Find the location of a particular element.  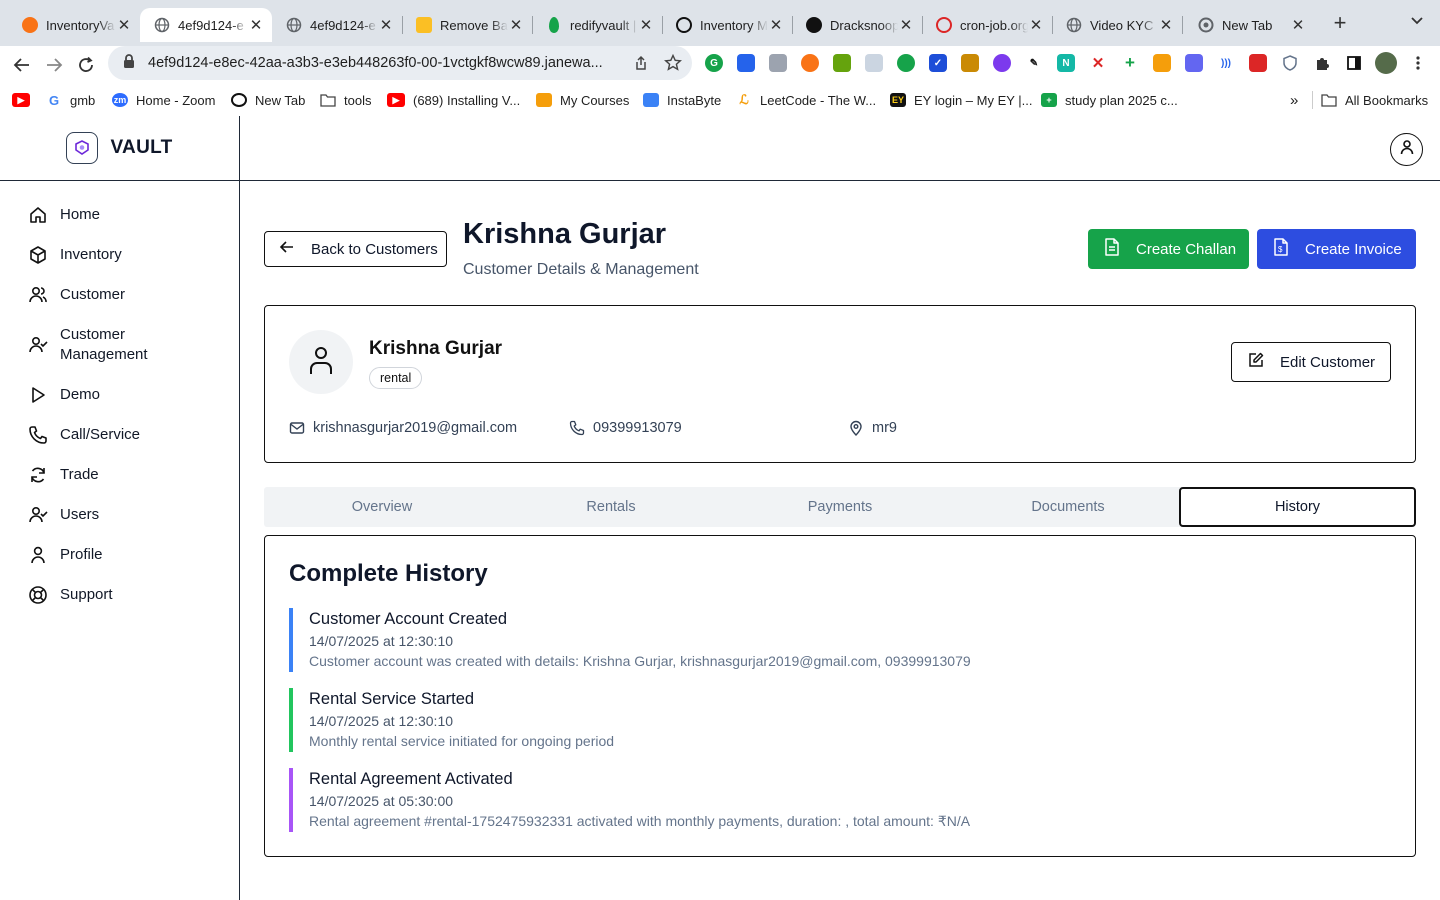

forward-arrow-icon is located at coordinates (54, 65).